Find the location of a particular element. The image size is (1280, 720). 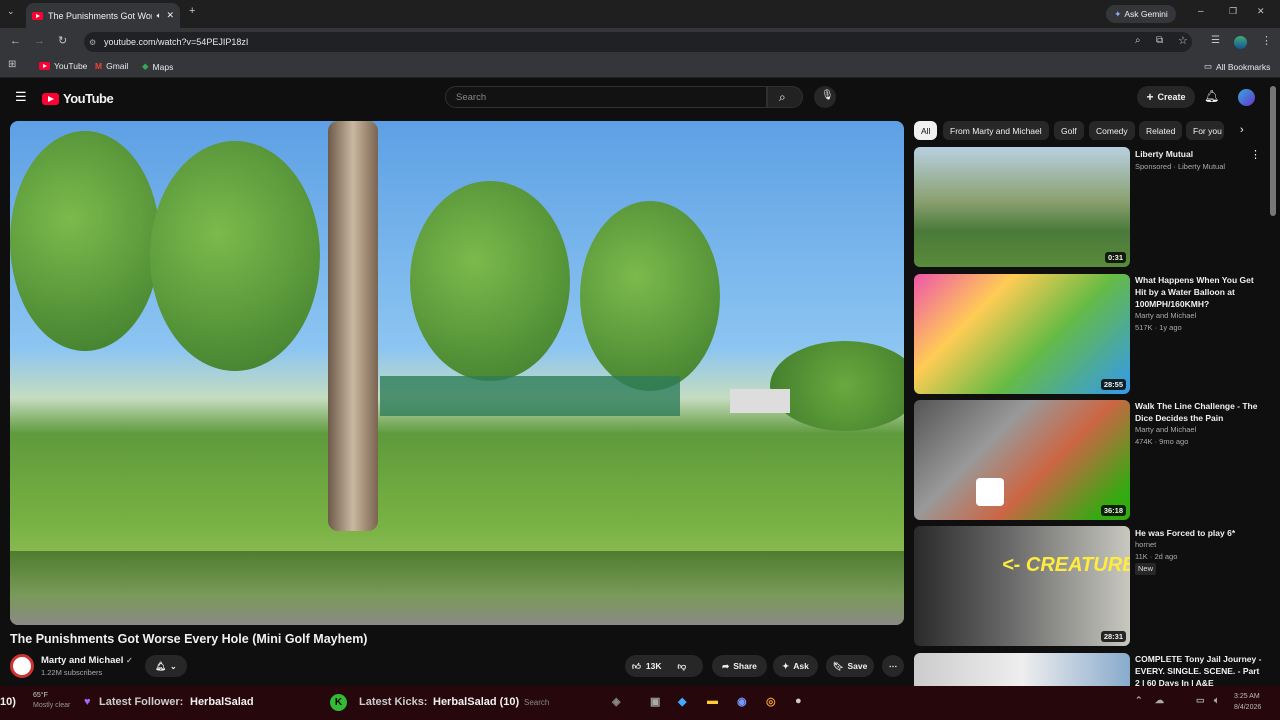

channel-avatar is located at coordinates (22, 666).